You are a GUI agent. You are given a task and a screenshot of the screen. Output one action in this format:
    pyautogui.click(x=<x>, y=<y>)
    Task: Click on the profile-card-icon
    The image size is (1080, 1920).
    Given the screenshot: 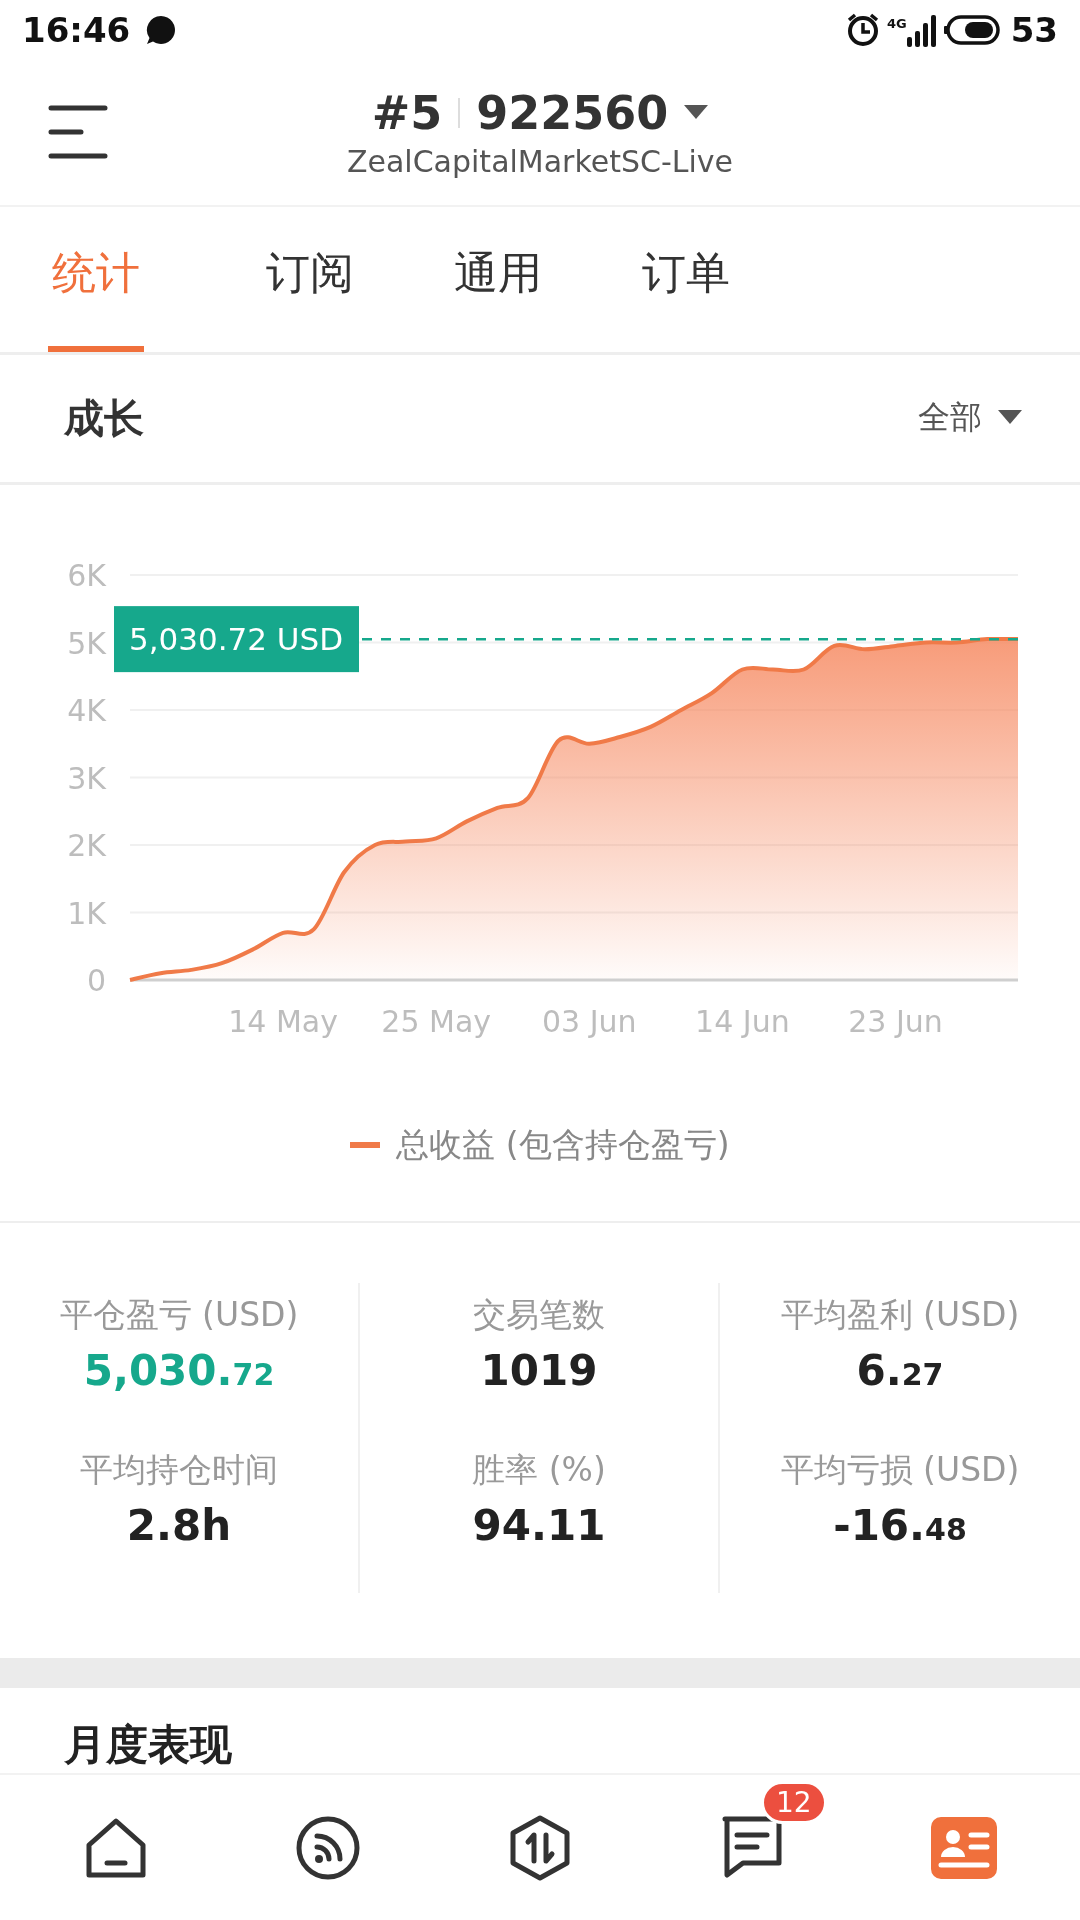 What is the action you would take?
    pyautogui.click(x=964, y=1847)
    